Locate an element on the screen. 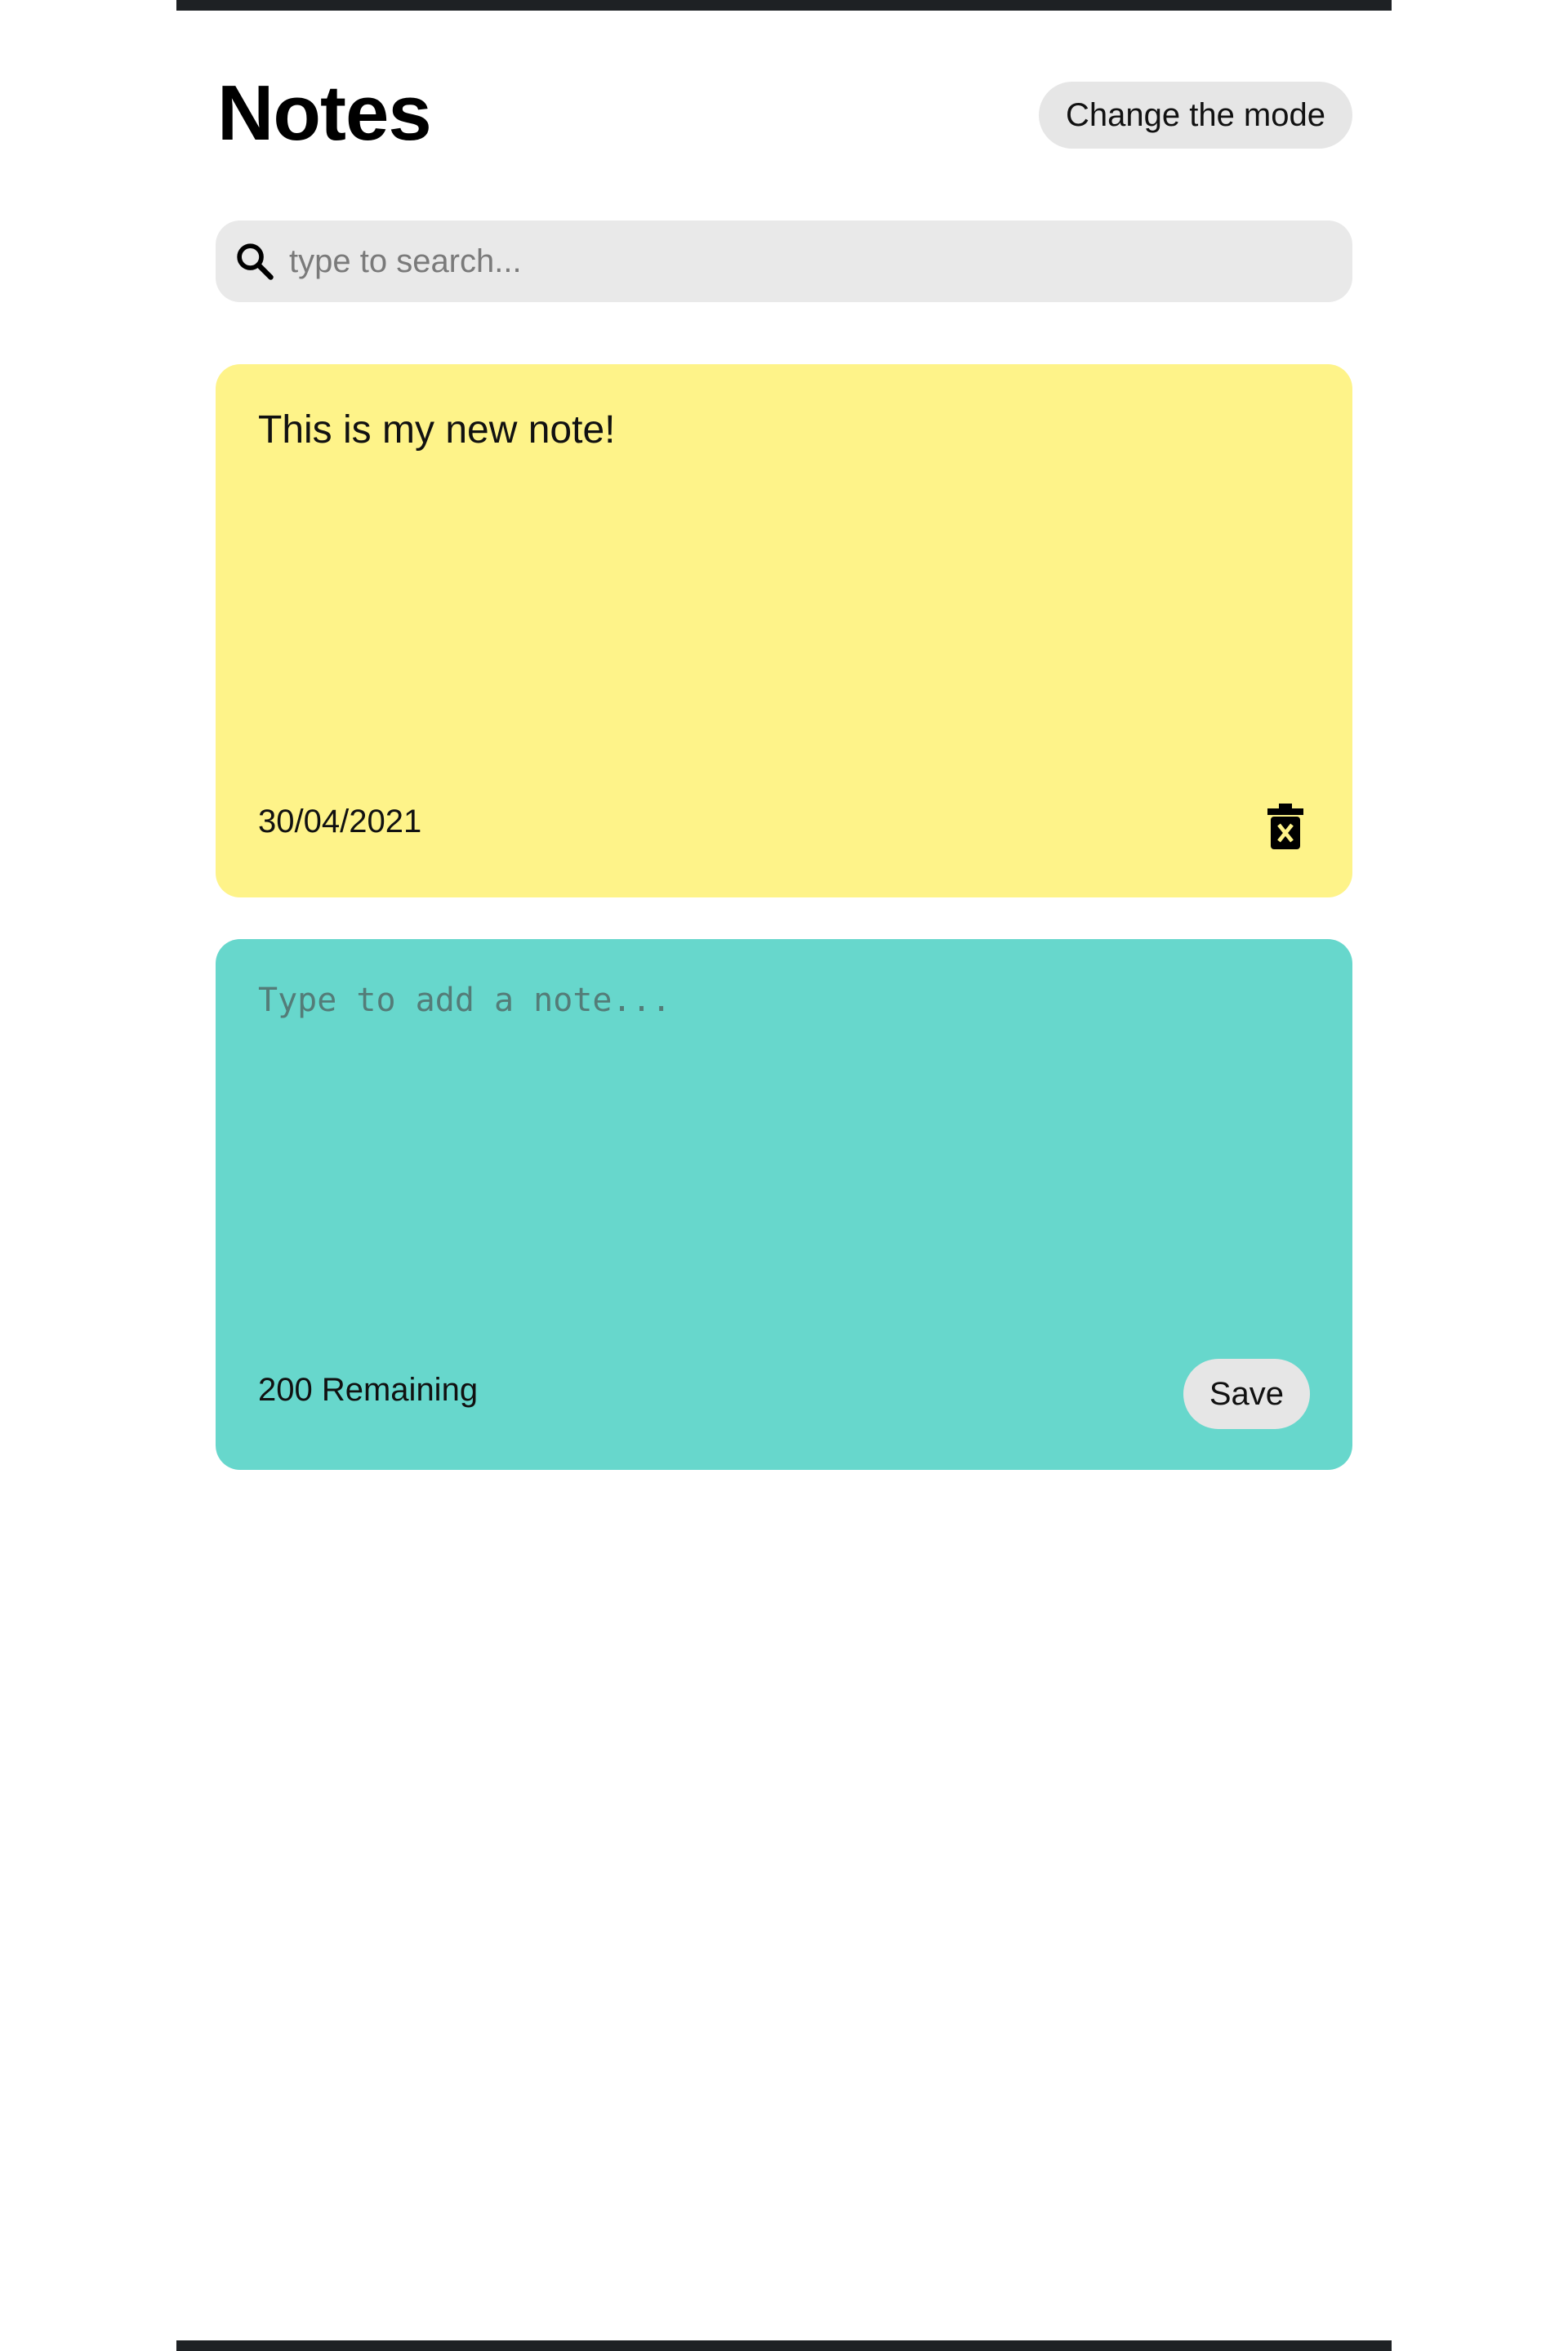 The image size is (1568, 2351). note-date: 30/04/2021 is located at coordinates (340, 821).